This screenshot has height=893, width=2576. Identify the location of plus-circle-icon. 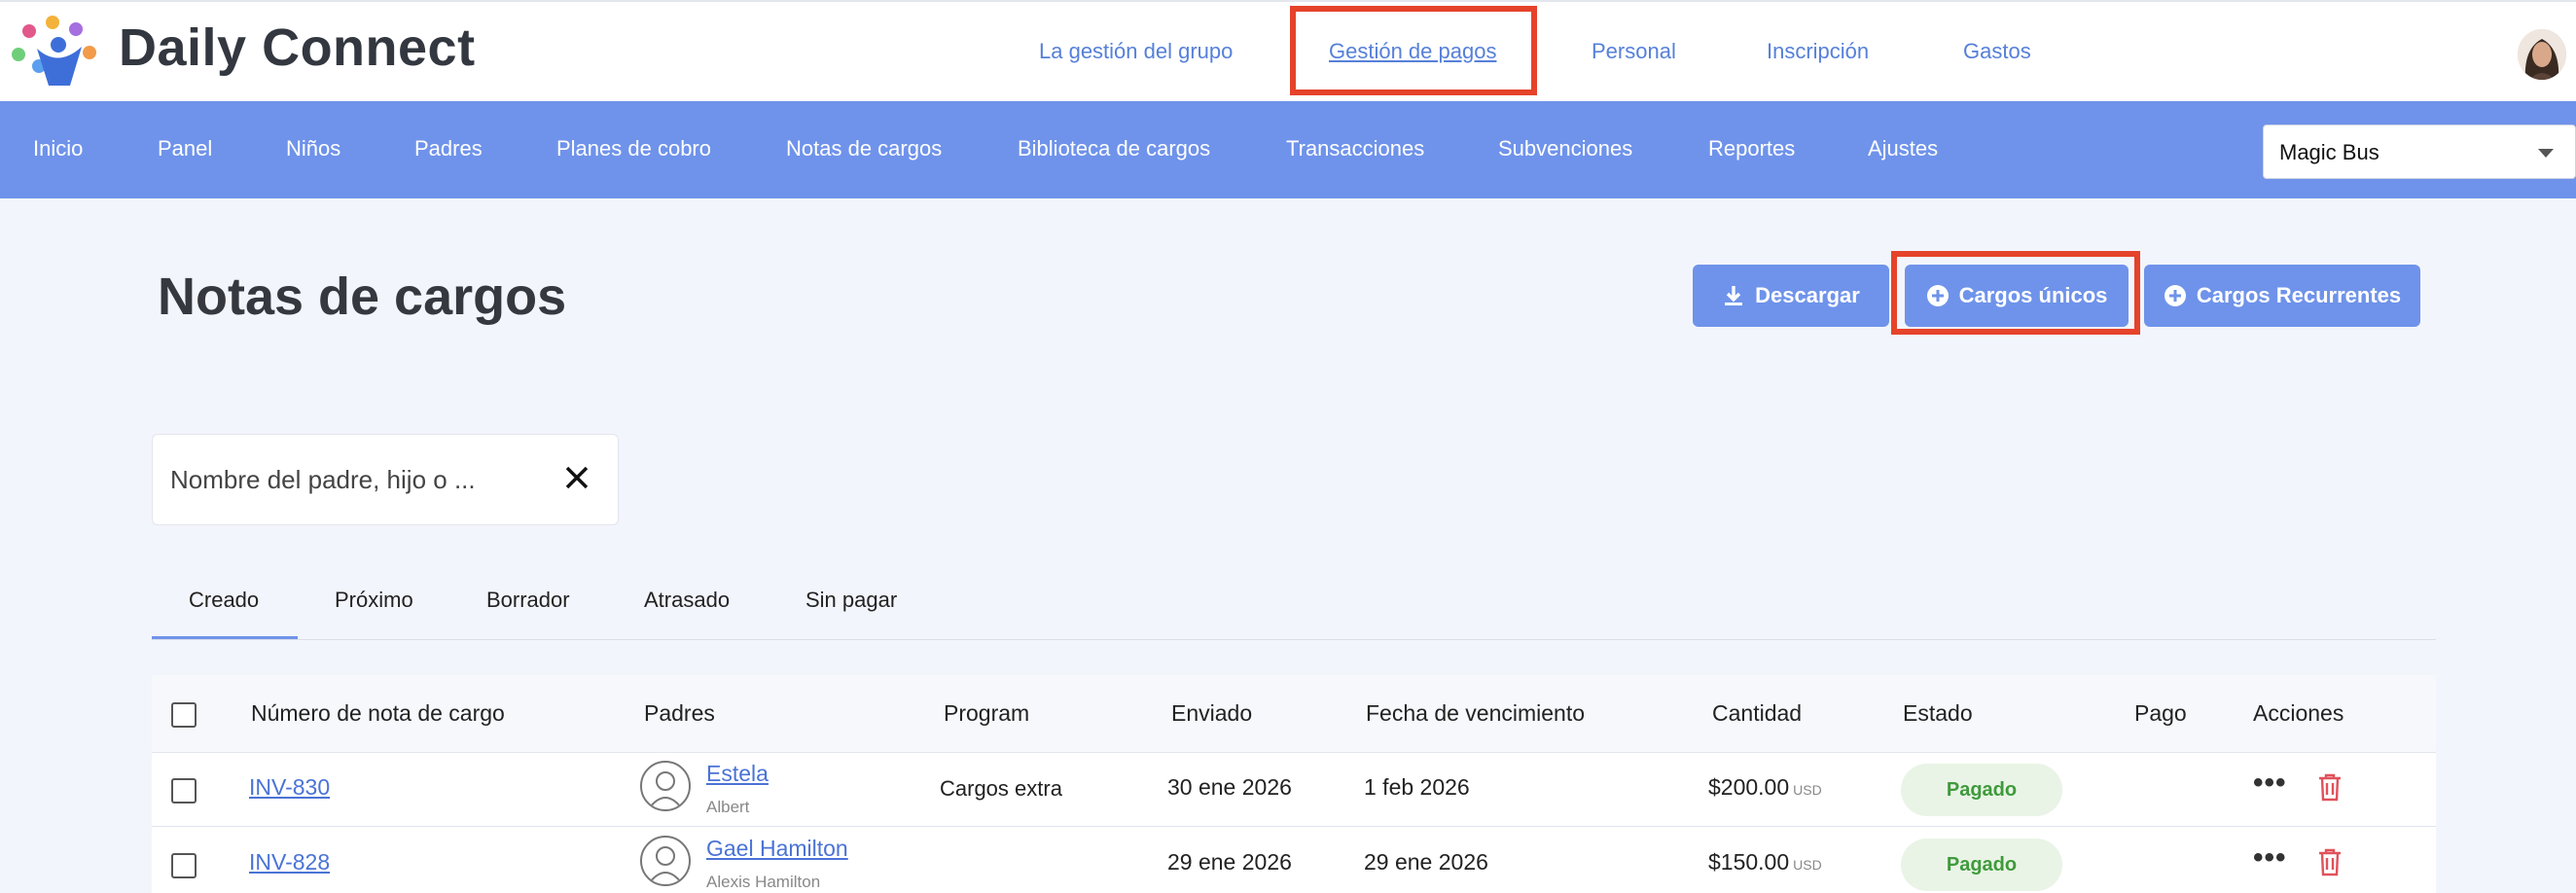
(2175, 295).